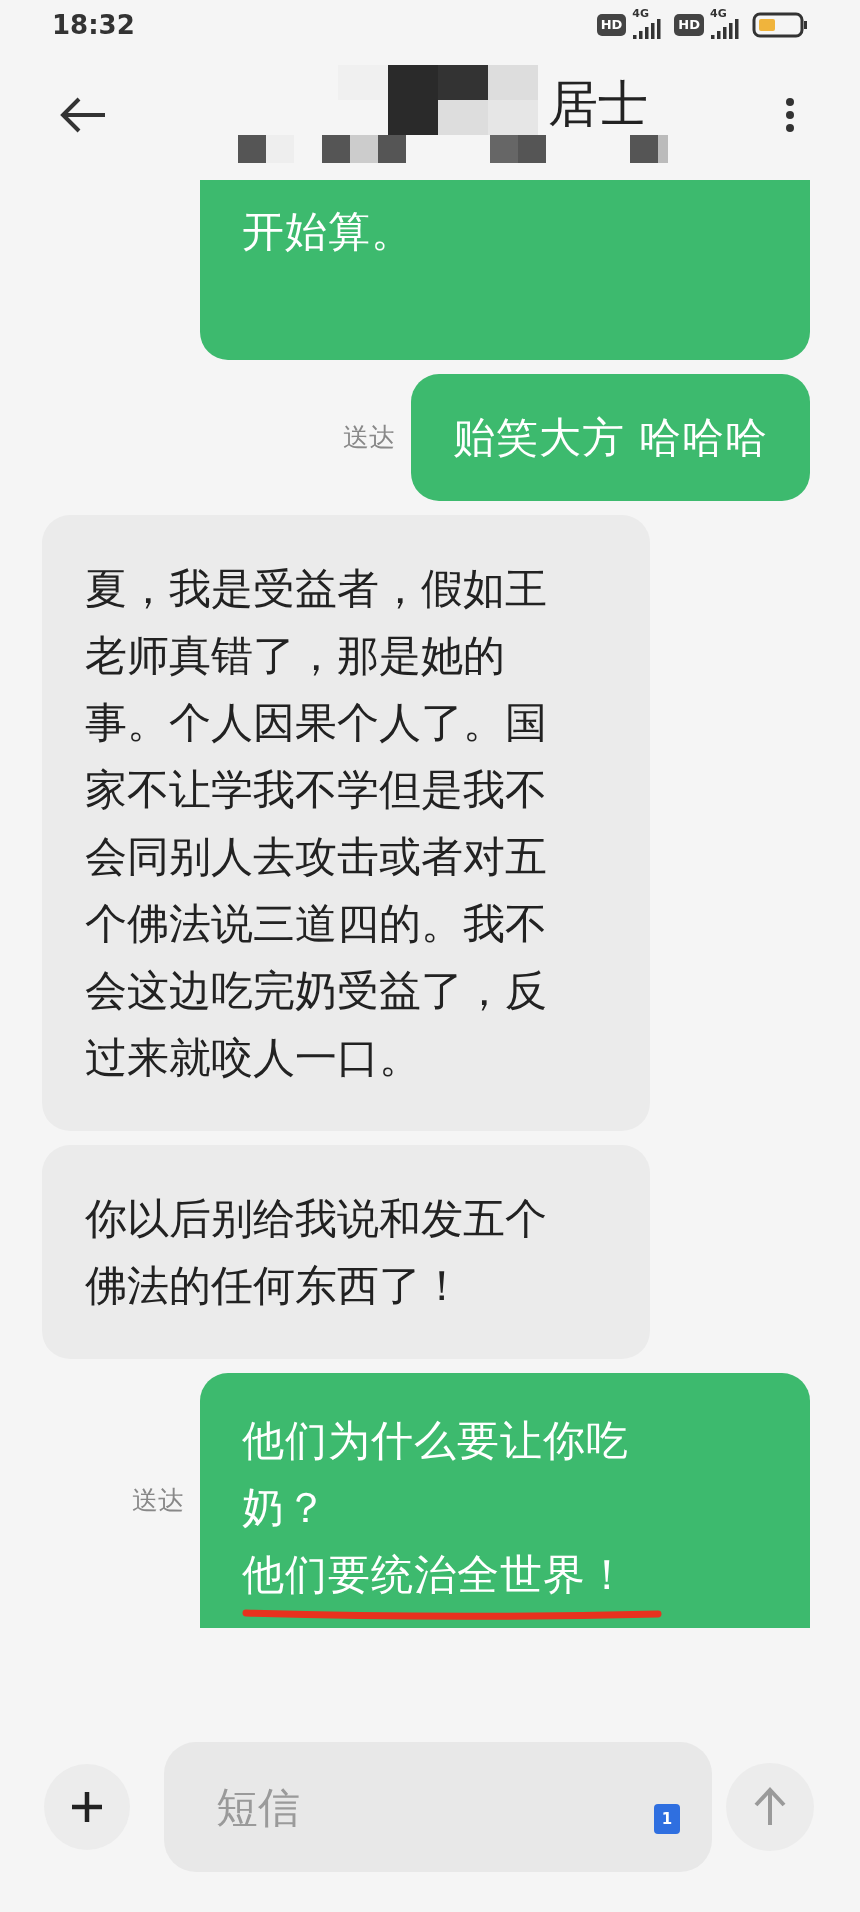  Describe the element at coordinates (316, 823) in the screenshot. I see `message-text: 夏，我是受益者，假如王老师真错了，那是她的事。个人因果个人了。国家不让学我不学但是我不会同别人去攻击或者对五个佛法说三道四的。我不会这边吃完奶受益了，反过来就咬人一口。` at that location.